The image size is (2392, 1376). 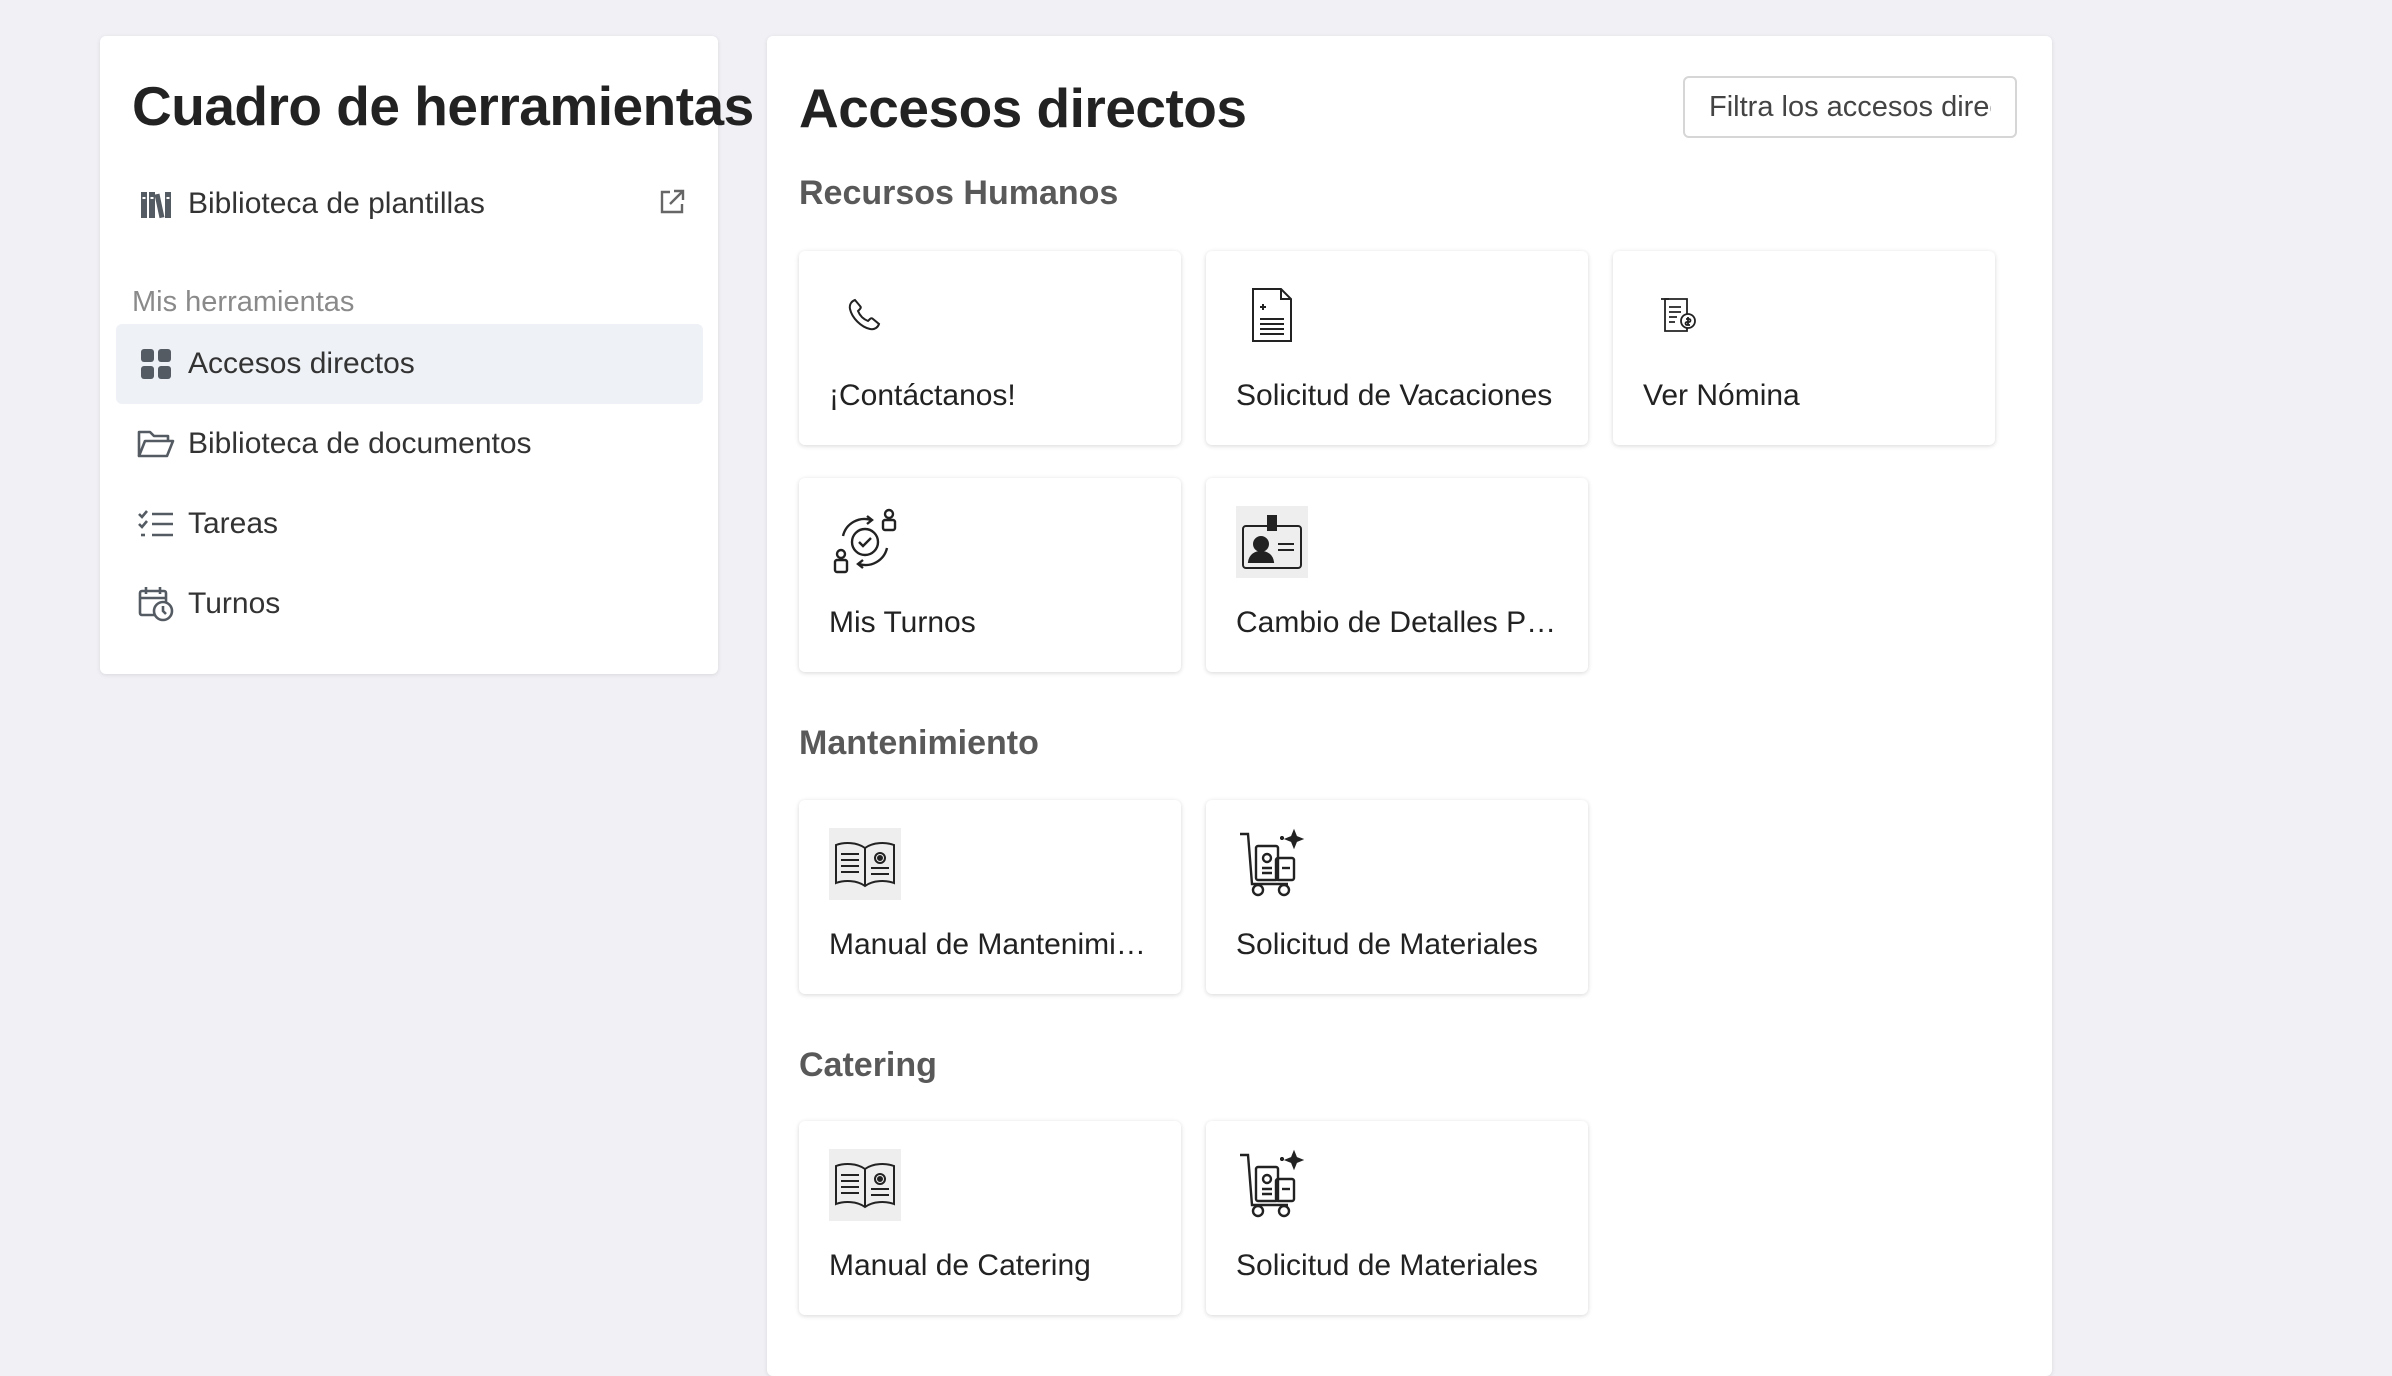 What do you see at coordinates (233, 523) in the screenshot?
I see `sidebar-item-label: Tareas` at bounding box center [233, 523].